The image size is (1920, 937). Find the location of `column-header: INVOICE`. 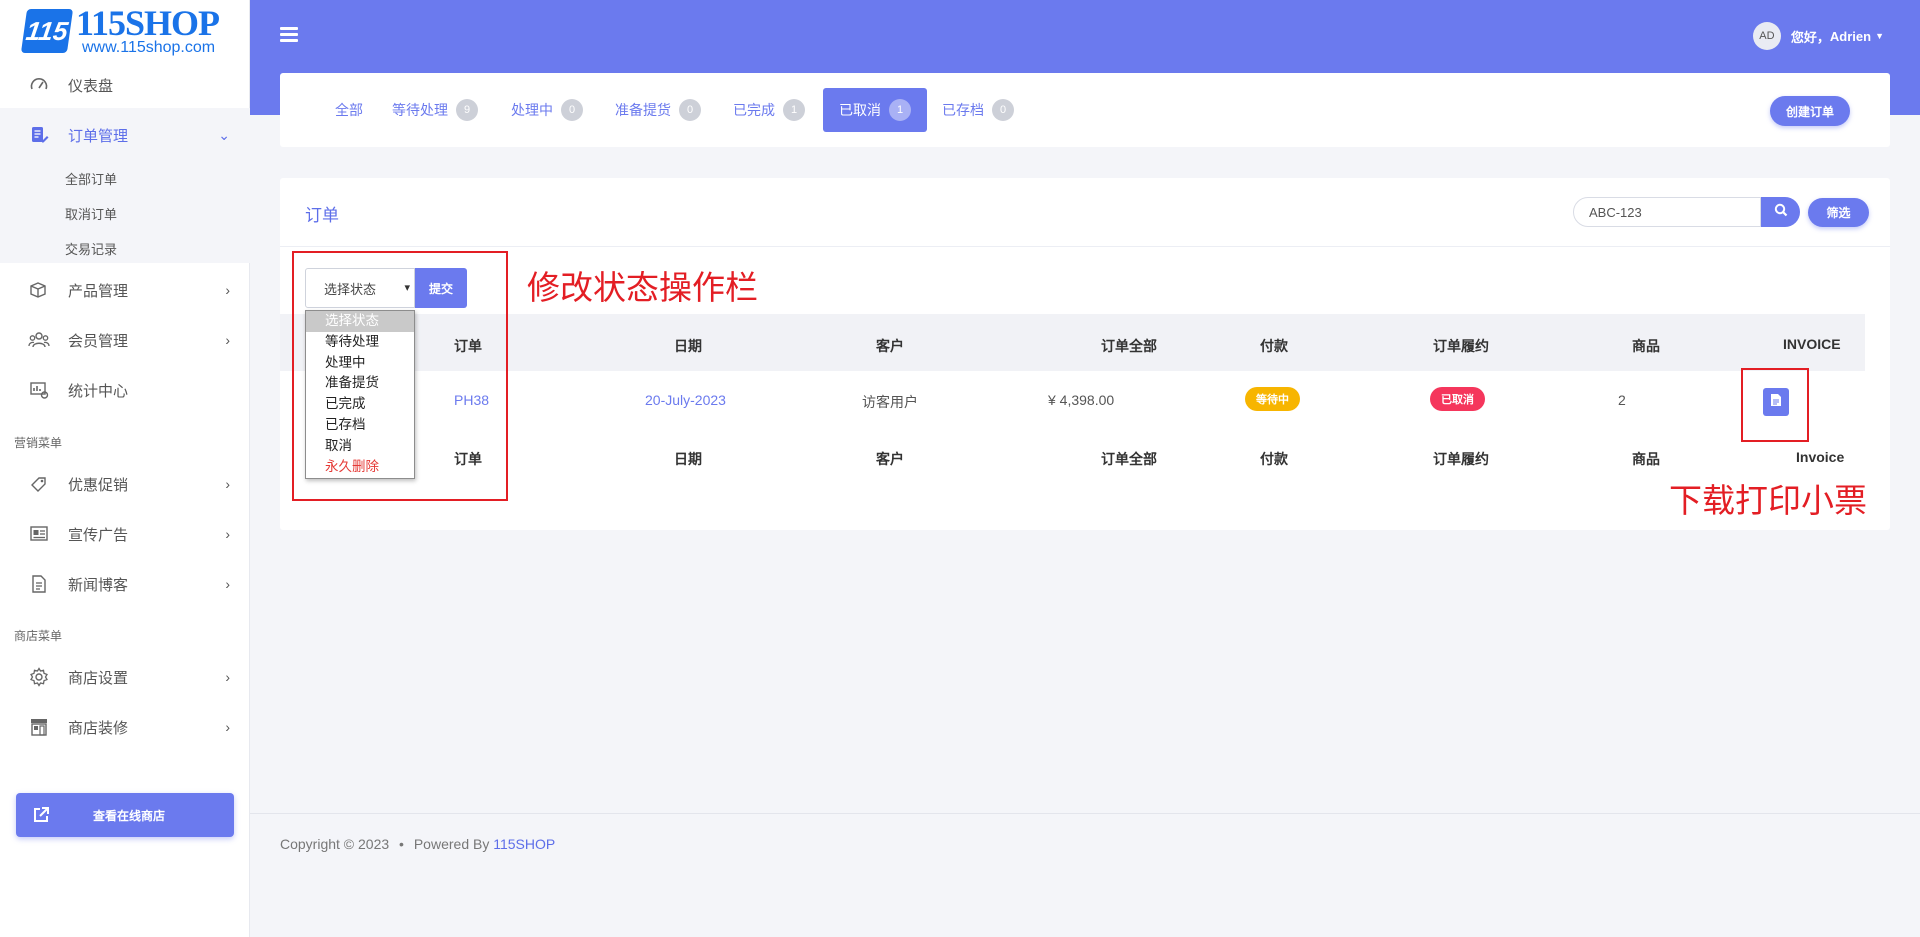

column-header: INVOICE is located at coordinates (1812, 344).